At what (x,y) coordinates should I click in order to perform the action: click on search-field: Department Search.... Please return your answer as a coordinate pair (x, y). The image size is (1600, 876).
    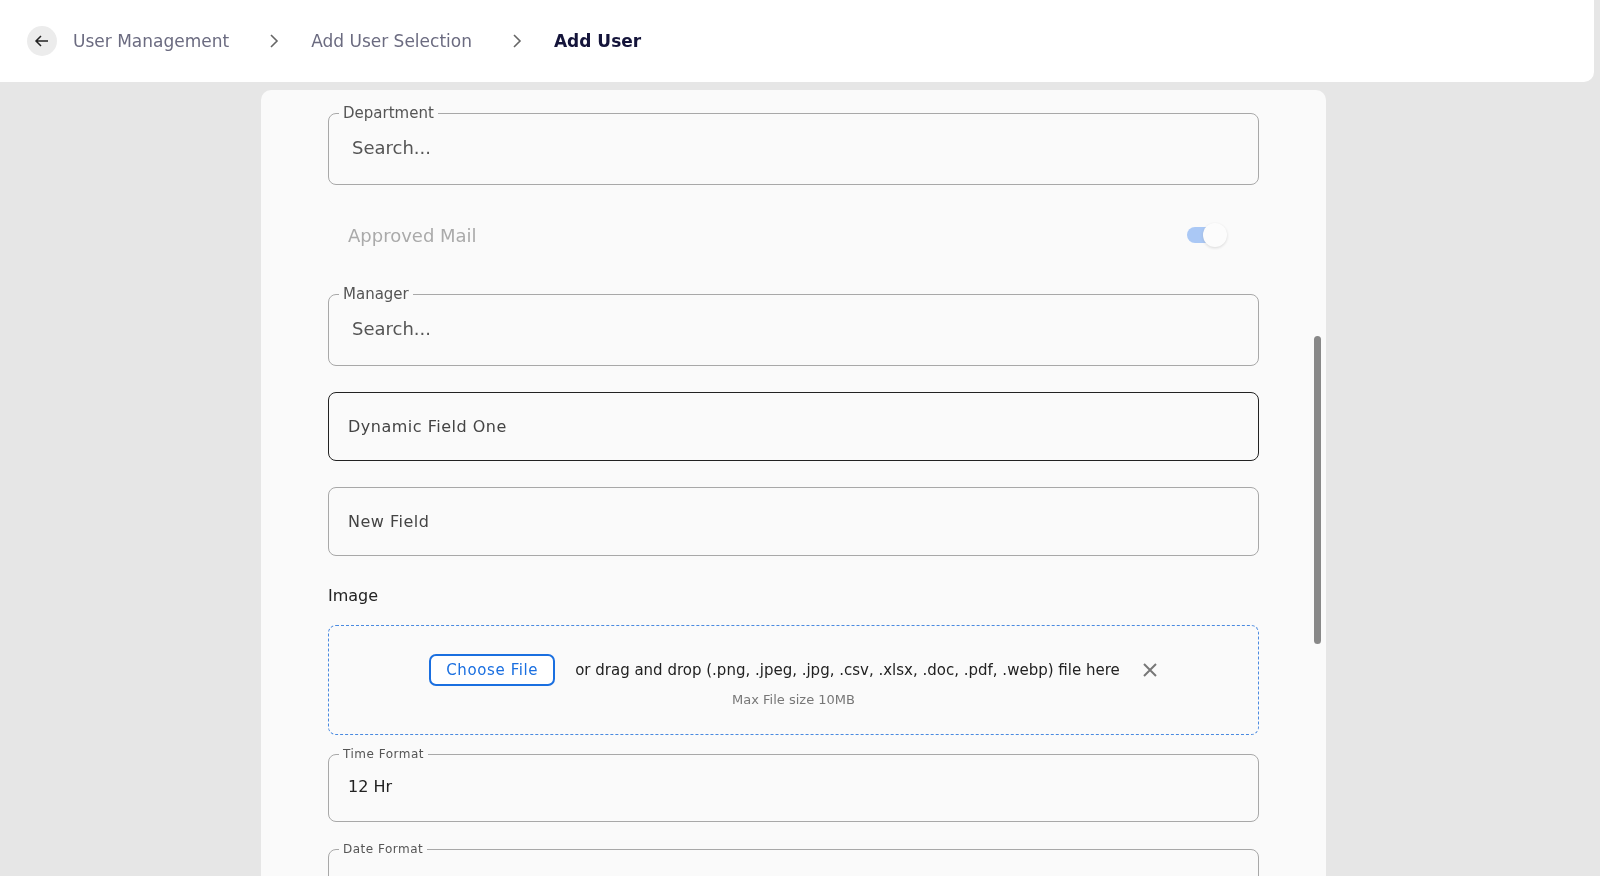
    Looking at the image, I should click on (793, 144).